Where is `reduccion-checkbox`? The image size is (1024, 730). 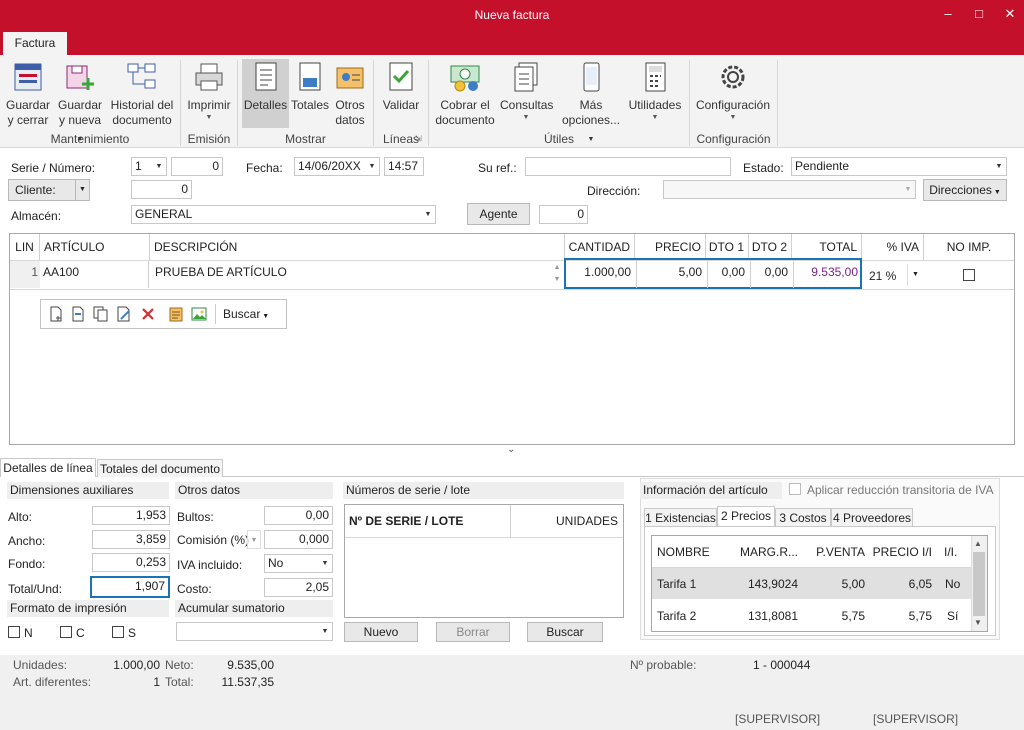 reduccion-checkbox is located at coordinates (795, 489).